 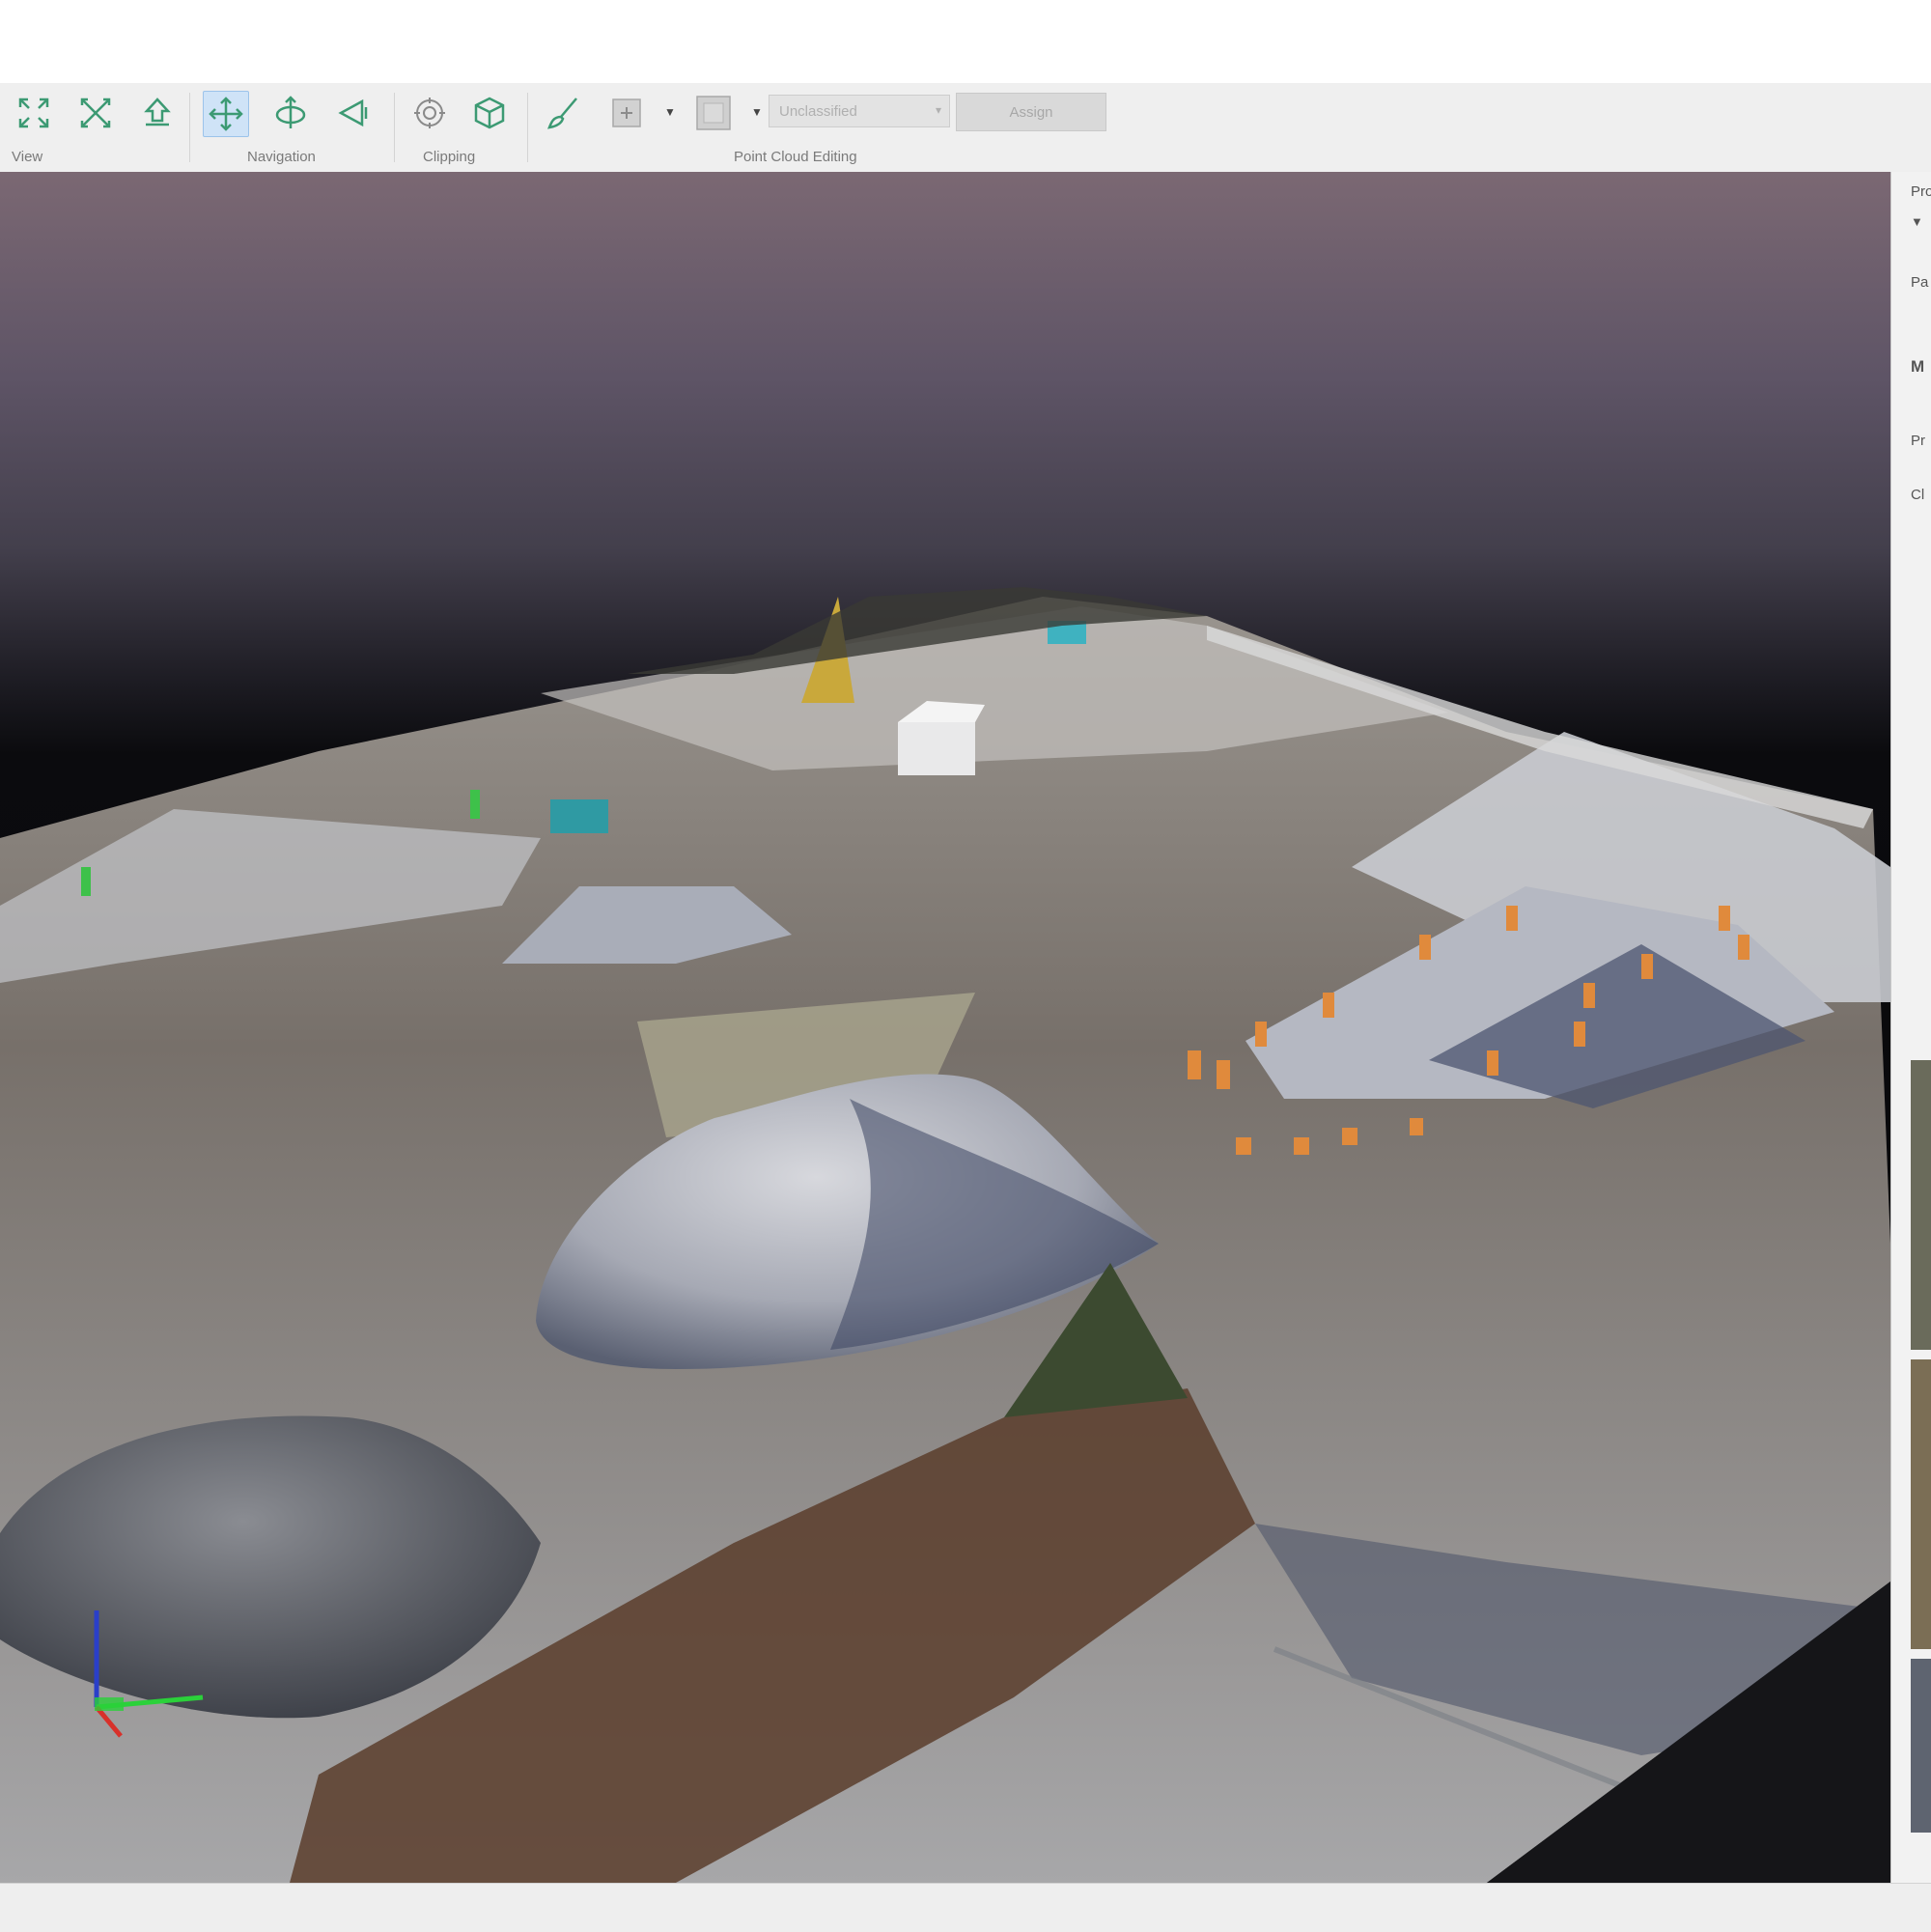 I want to click on classification-select: Unclassified ▾, so click(x=859, y=111).